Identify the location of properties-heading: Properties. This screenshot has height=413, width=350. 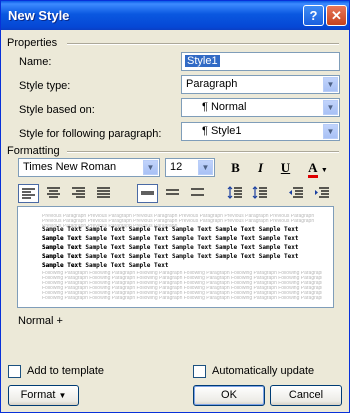
(32, 43).